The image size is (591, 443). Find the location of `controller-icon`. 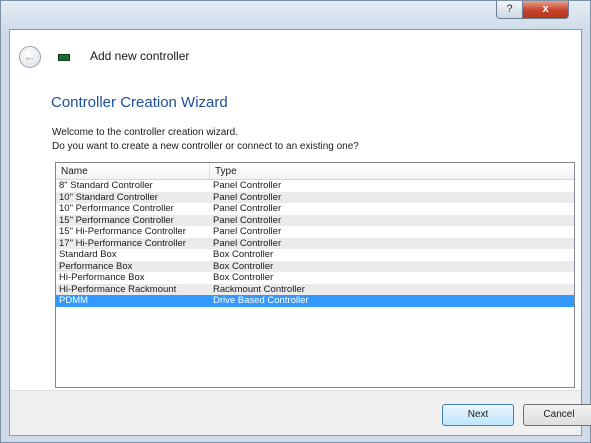

controller-icon is located at coordinates (64, 57).